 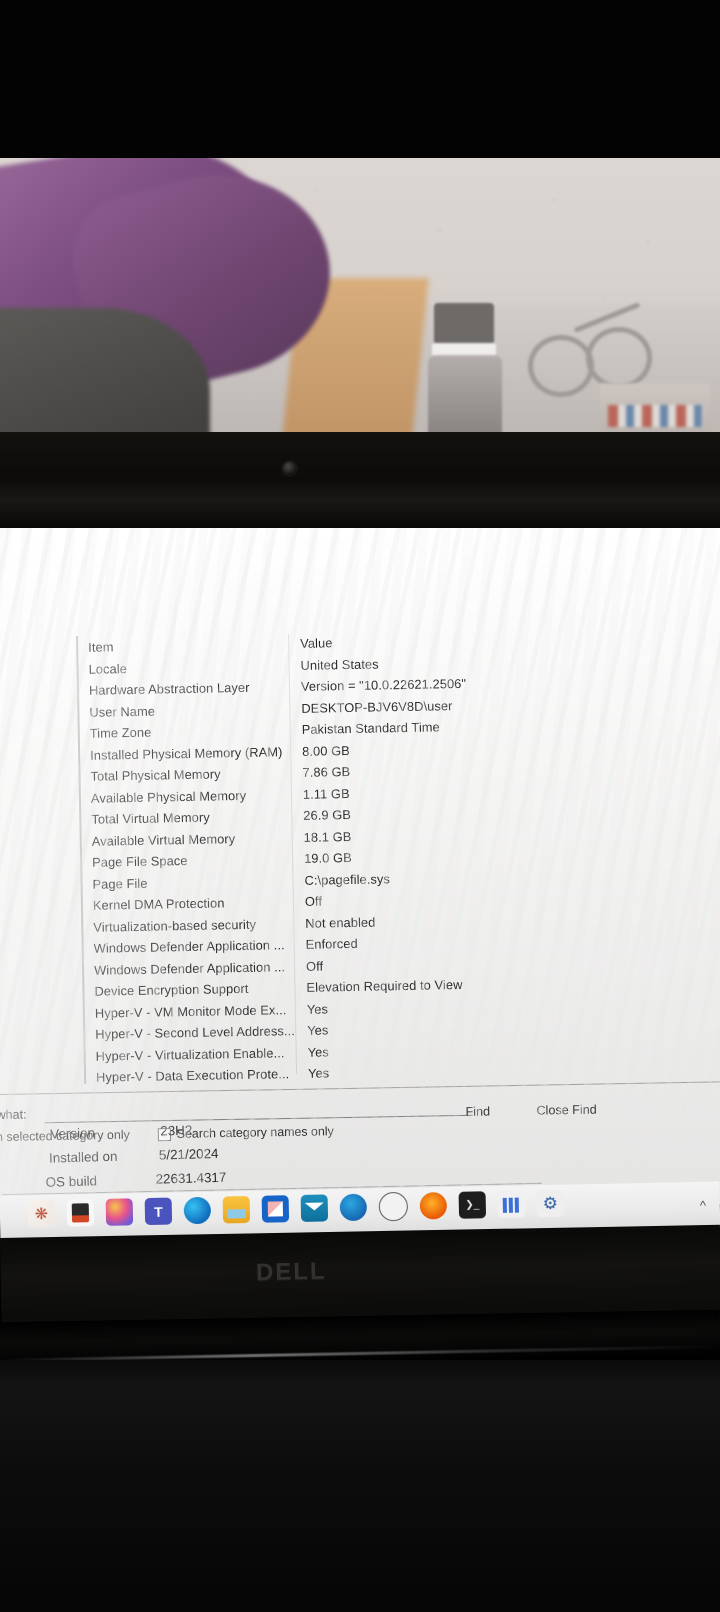 What do you see at coordinates (703, 1205) in the screenshot?
I see `chevron-up-icon: ^` at bounding box center [703, 1205].